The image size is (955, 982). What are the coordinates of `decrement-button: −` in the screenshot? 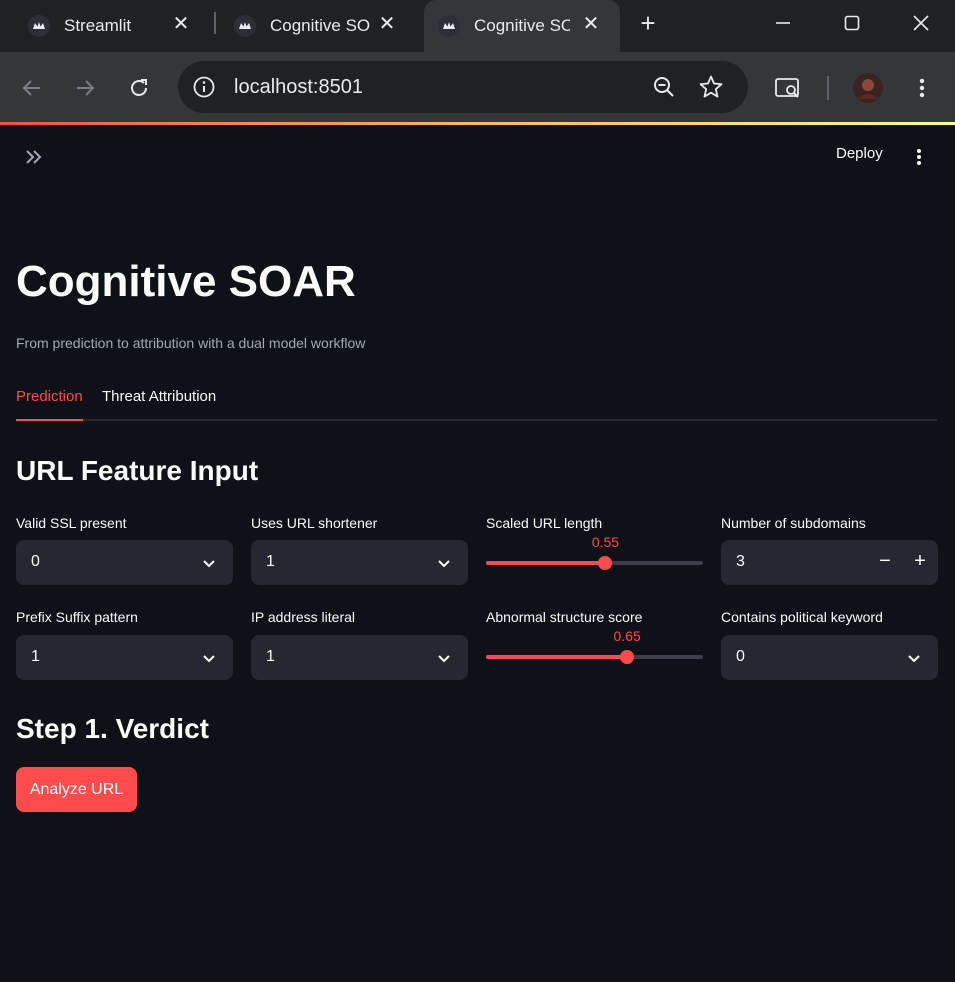 It's located at (885, 562).